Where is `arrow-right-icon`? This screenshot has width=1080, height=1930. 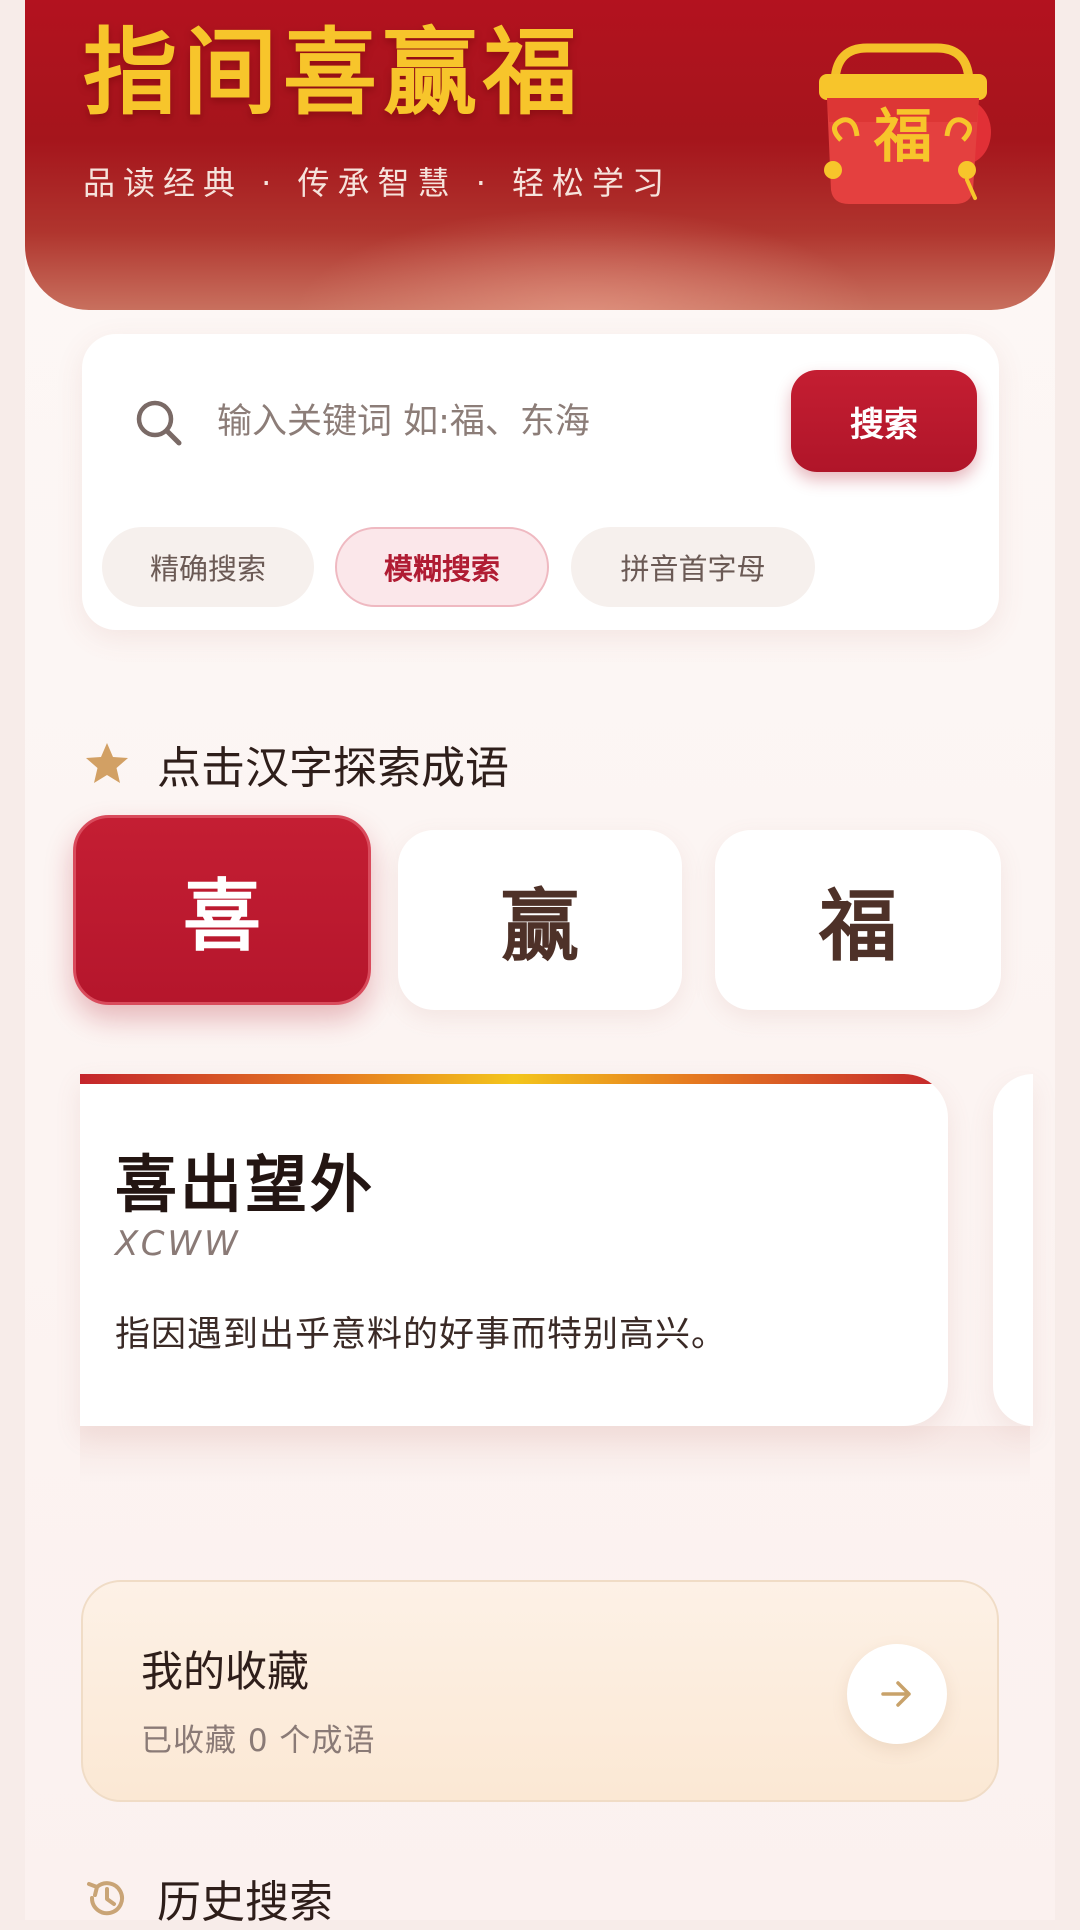
arrow-right-icon is located at coordinates (896, 1694).